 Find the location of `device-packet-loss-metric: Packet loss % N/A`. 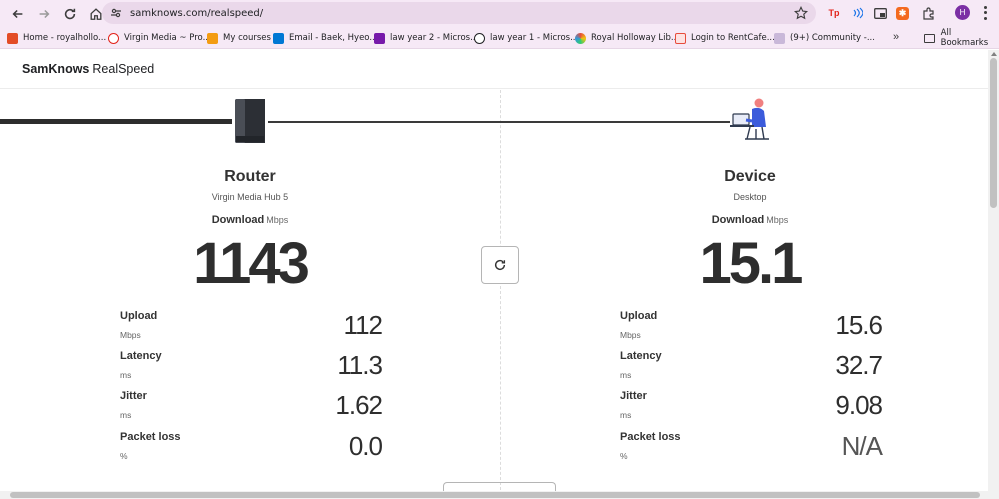

device-packet-loss-metric: Packet loss % N/A is located at coordinates (751, 450).